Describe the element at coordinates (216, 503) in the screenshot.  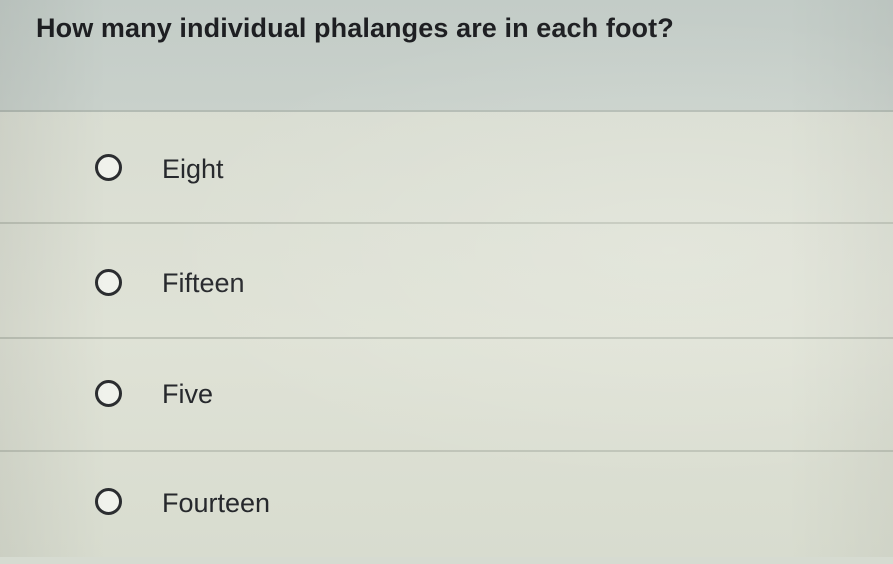
I see `option-label: Fourteen` at that location.